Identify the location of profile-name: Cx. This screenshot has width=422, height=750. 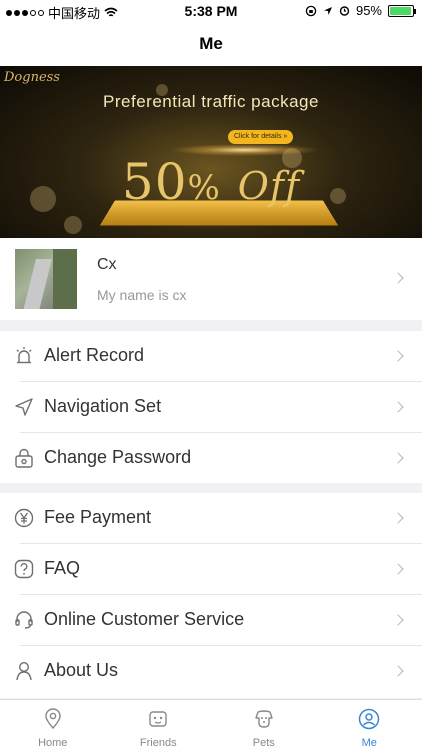
(107, 264).